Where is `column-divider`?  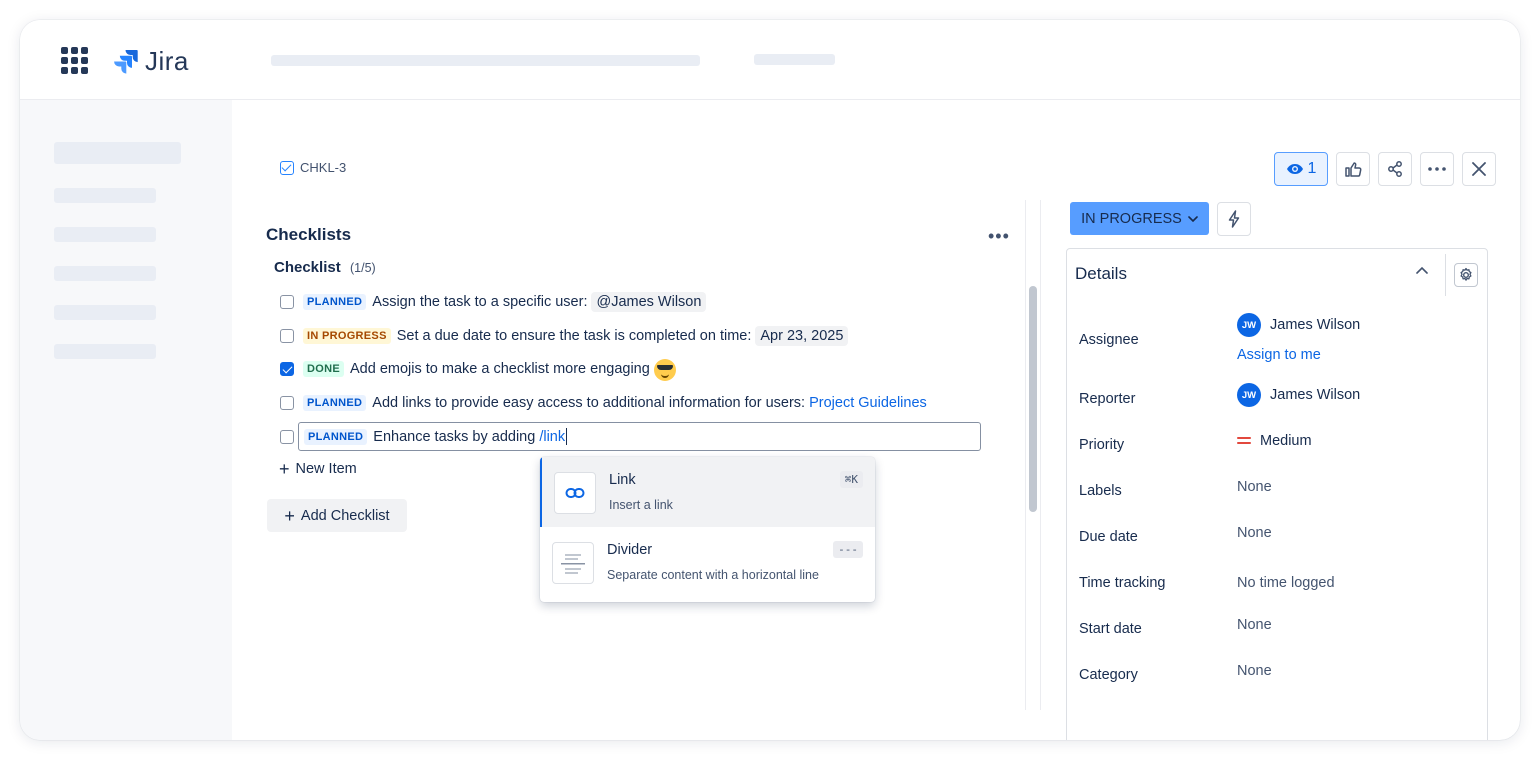
column-divider is located at coordinates (1040, 455).